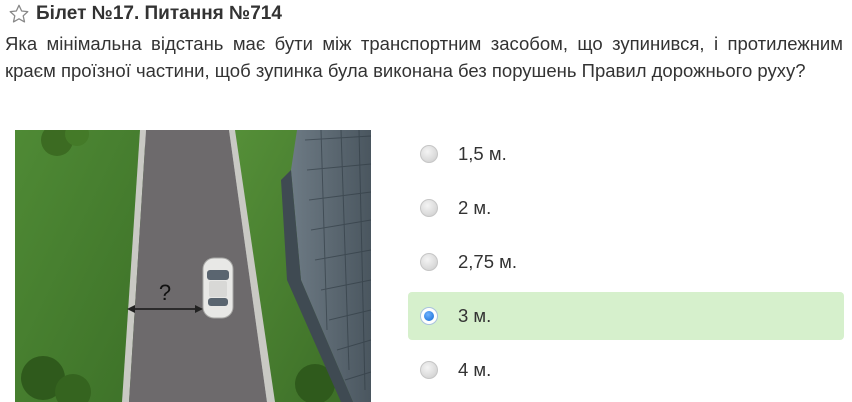 The height and width of the screenshot is (402, 852). I want to click on answer-option-1: 1,5 м., so click(626, 154).